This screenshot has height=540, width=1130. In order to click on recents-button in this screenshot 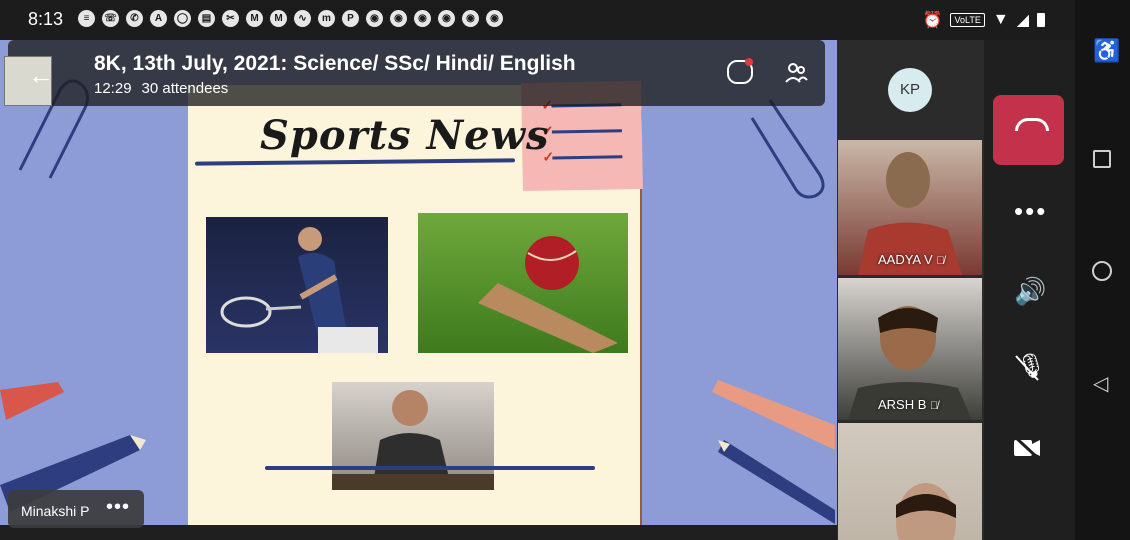, I will do `click(1102, 159)`.